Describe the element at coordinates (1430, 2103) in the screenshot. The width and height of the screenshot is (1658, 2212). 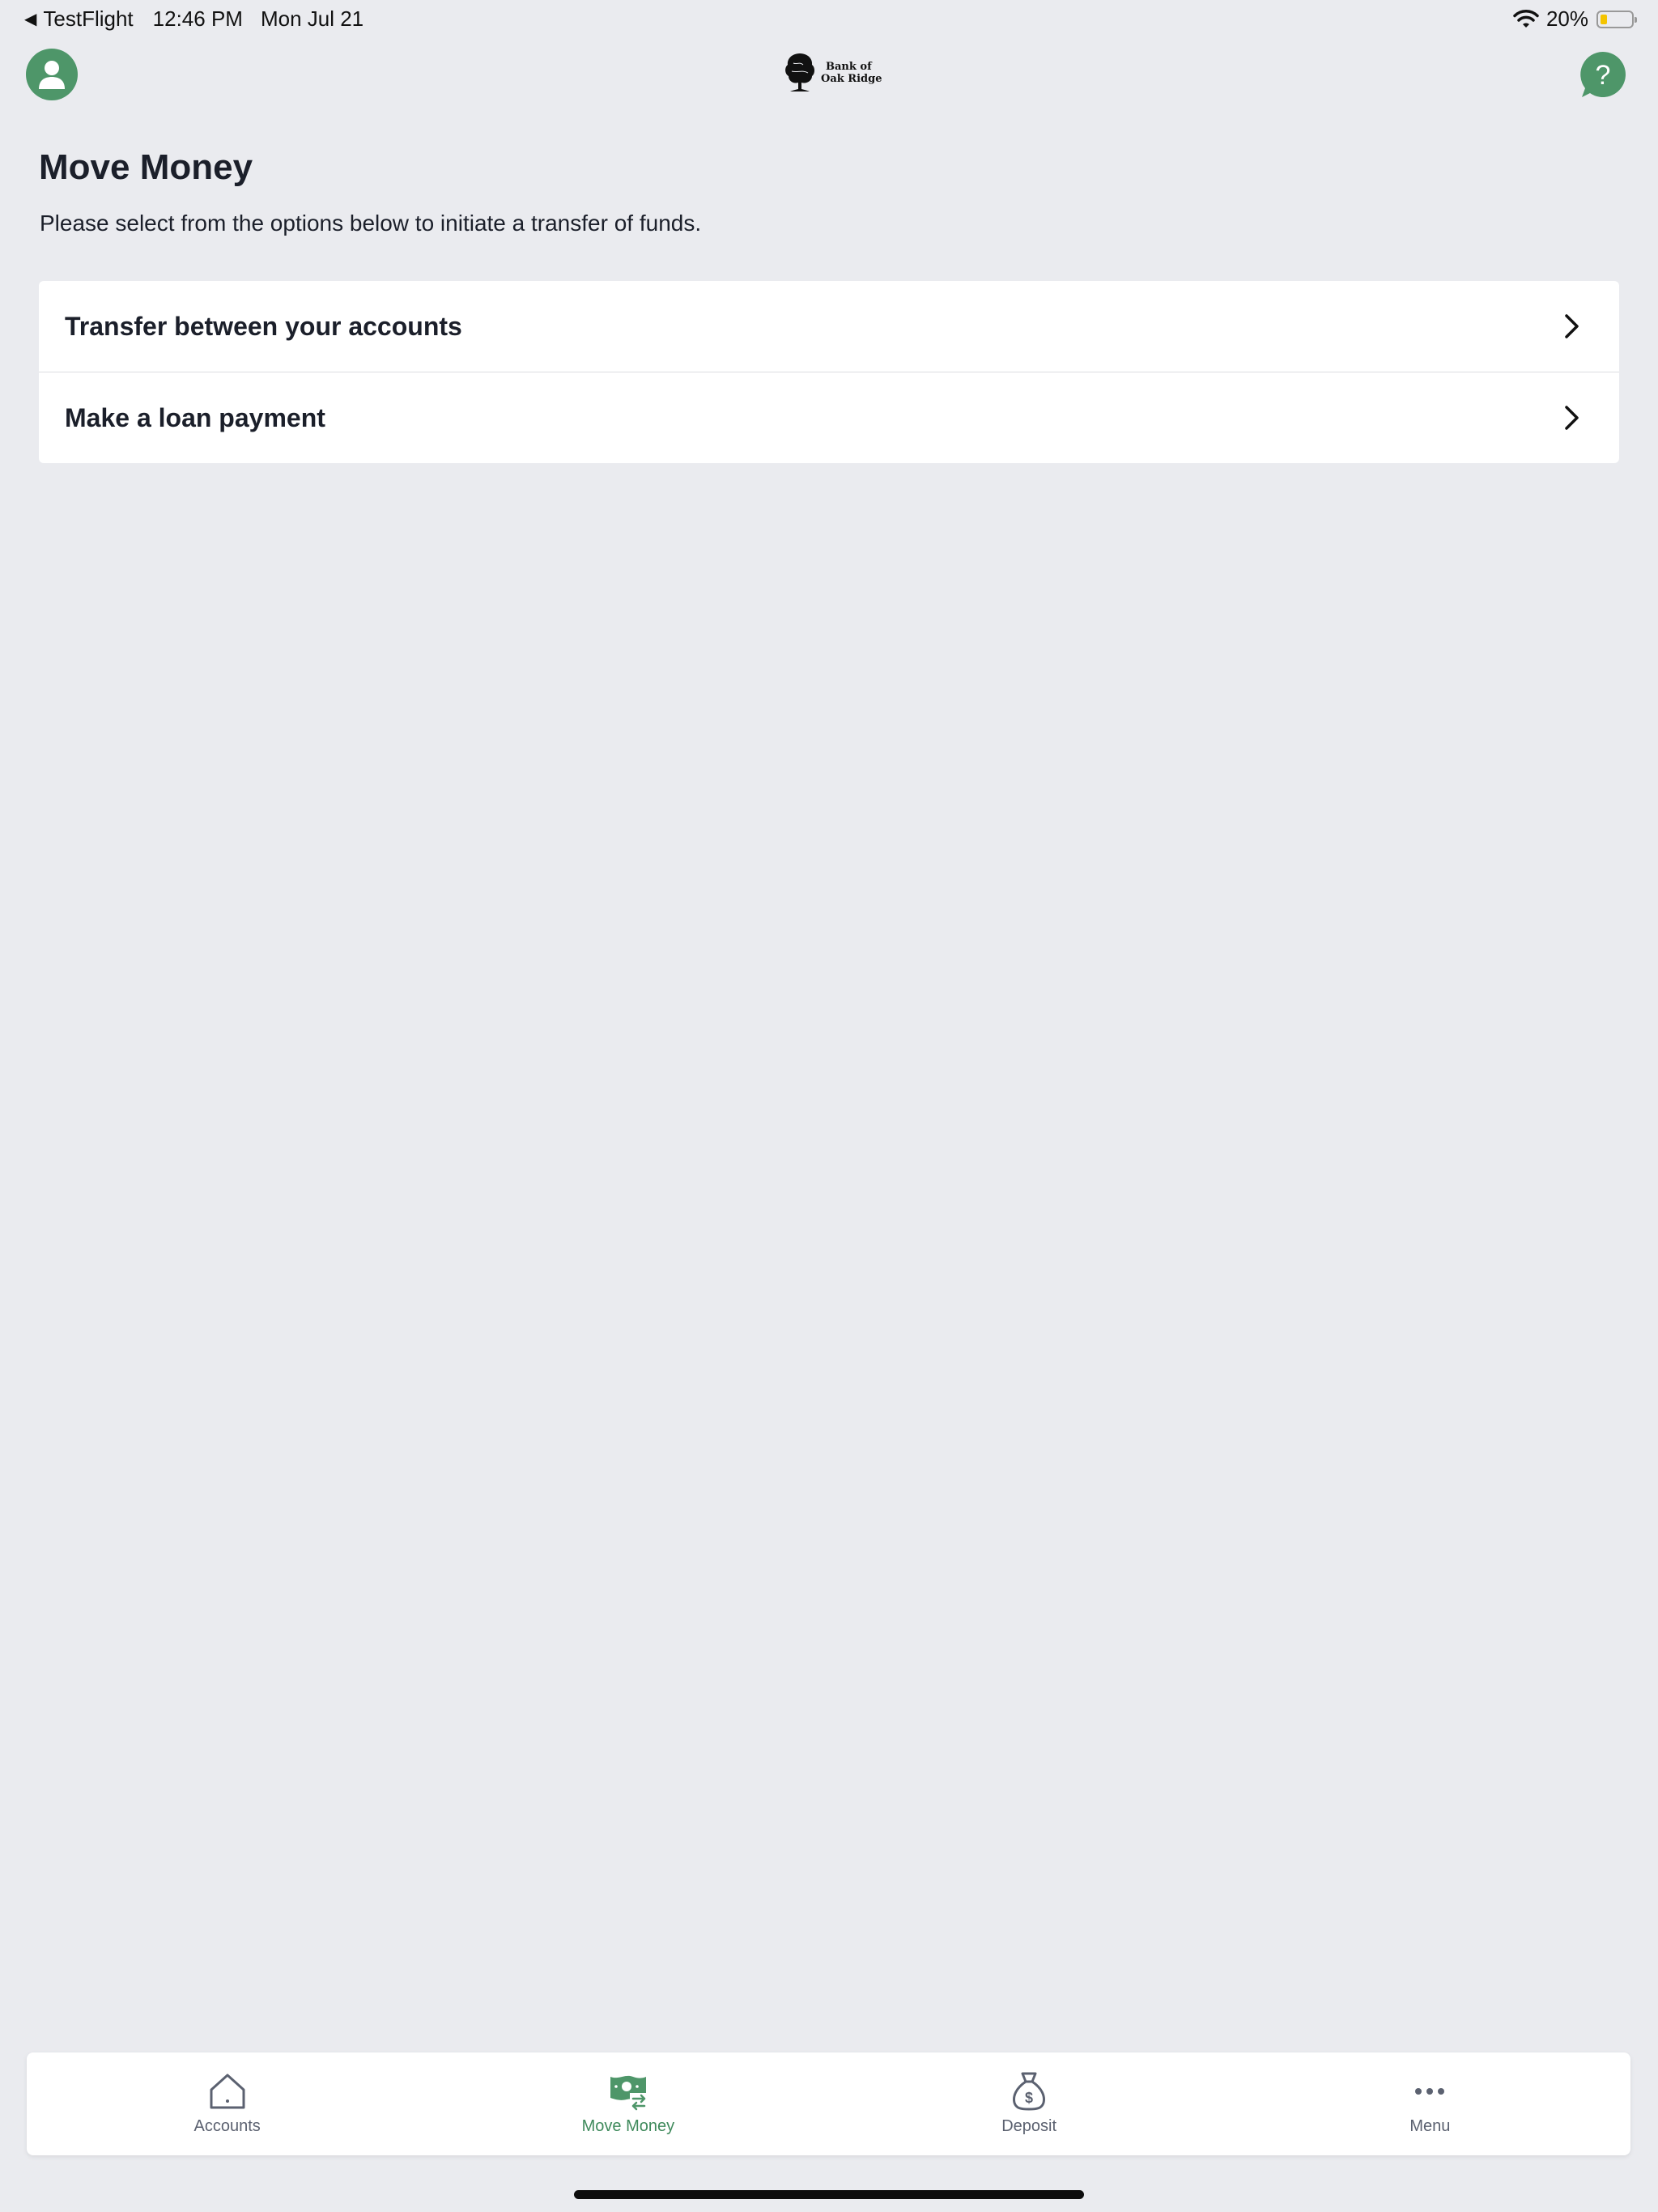
I see `tab-menu: Menu` at that location.